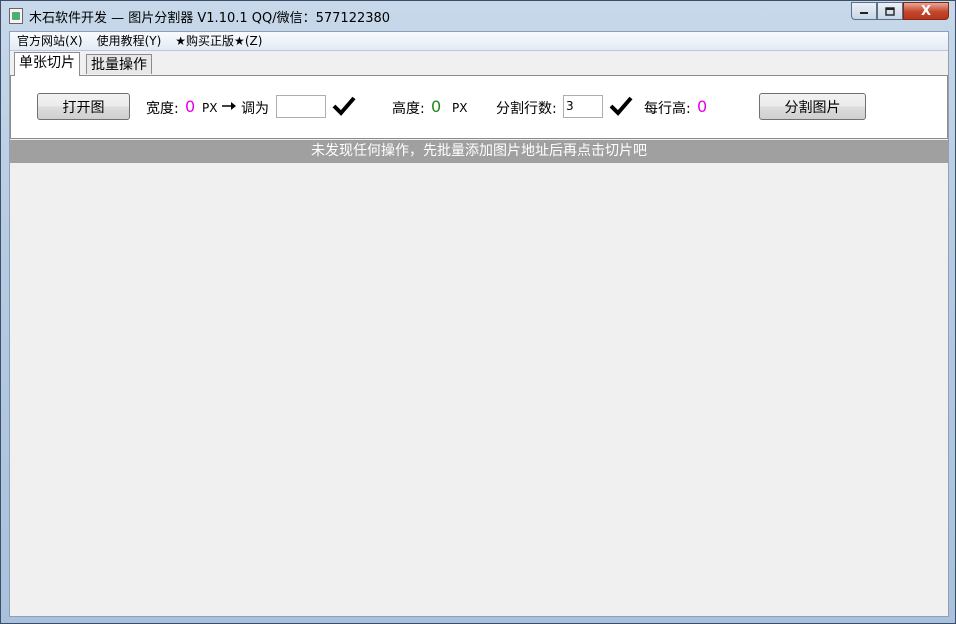  I want to click on confirm-width-check-icon, so click(344, 106).